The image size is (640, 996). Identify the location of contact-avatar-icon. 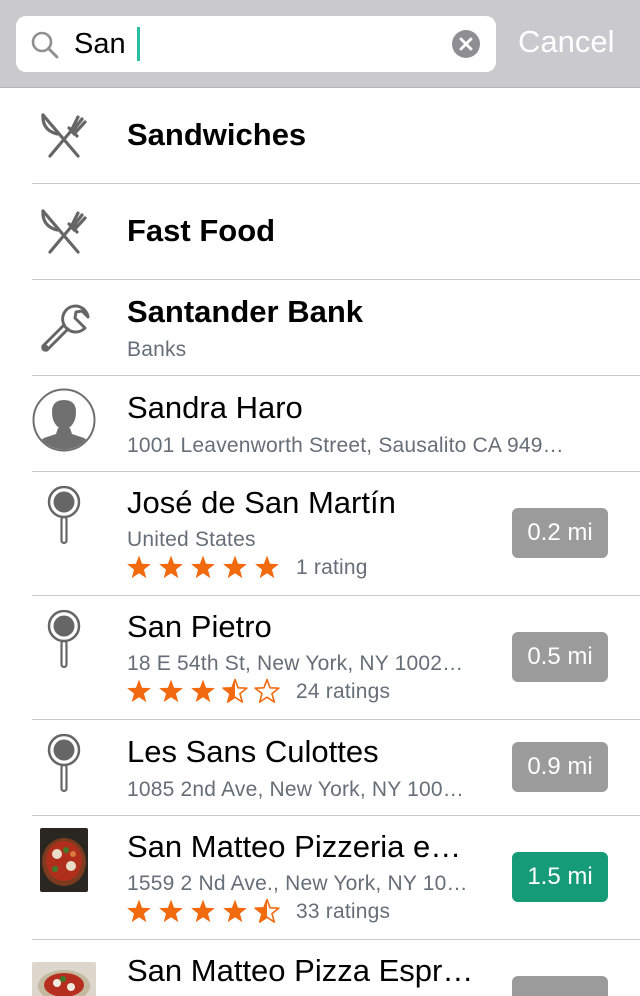
(64, 420).